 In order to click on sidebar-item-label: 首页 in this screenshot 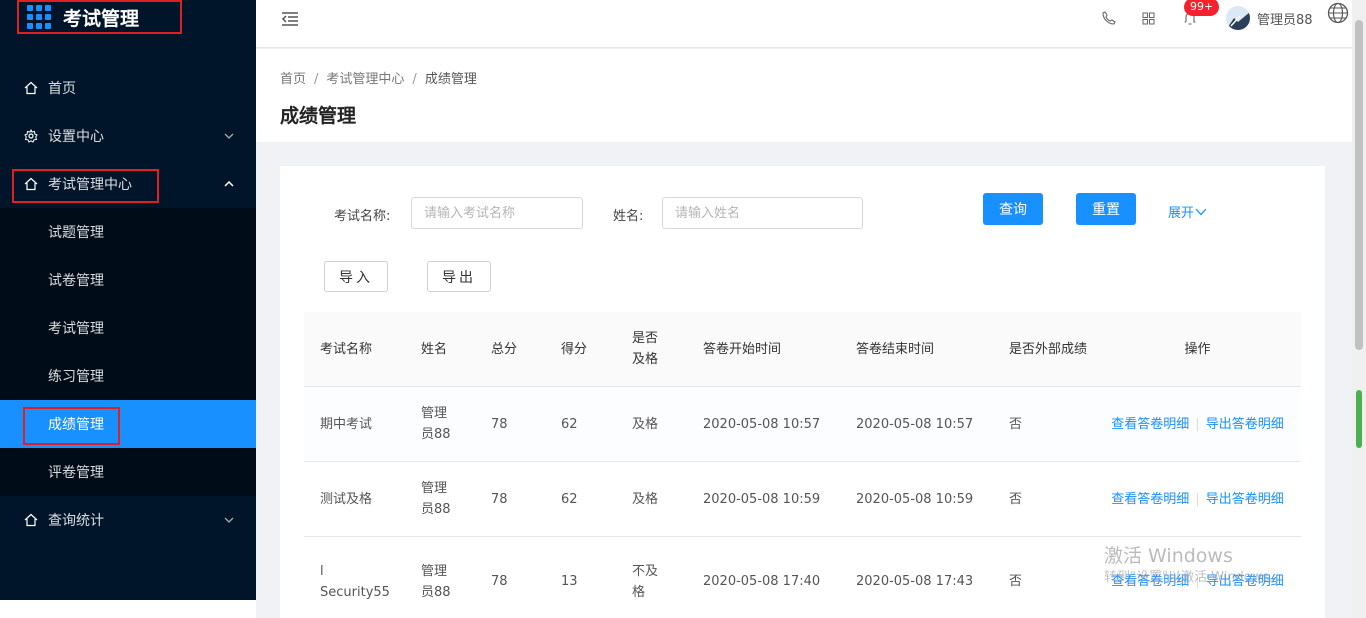, I will do `click(62, 89)`.